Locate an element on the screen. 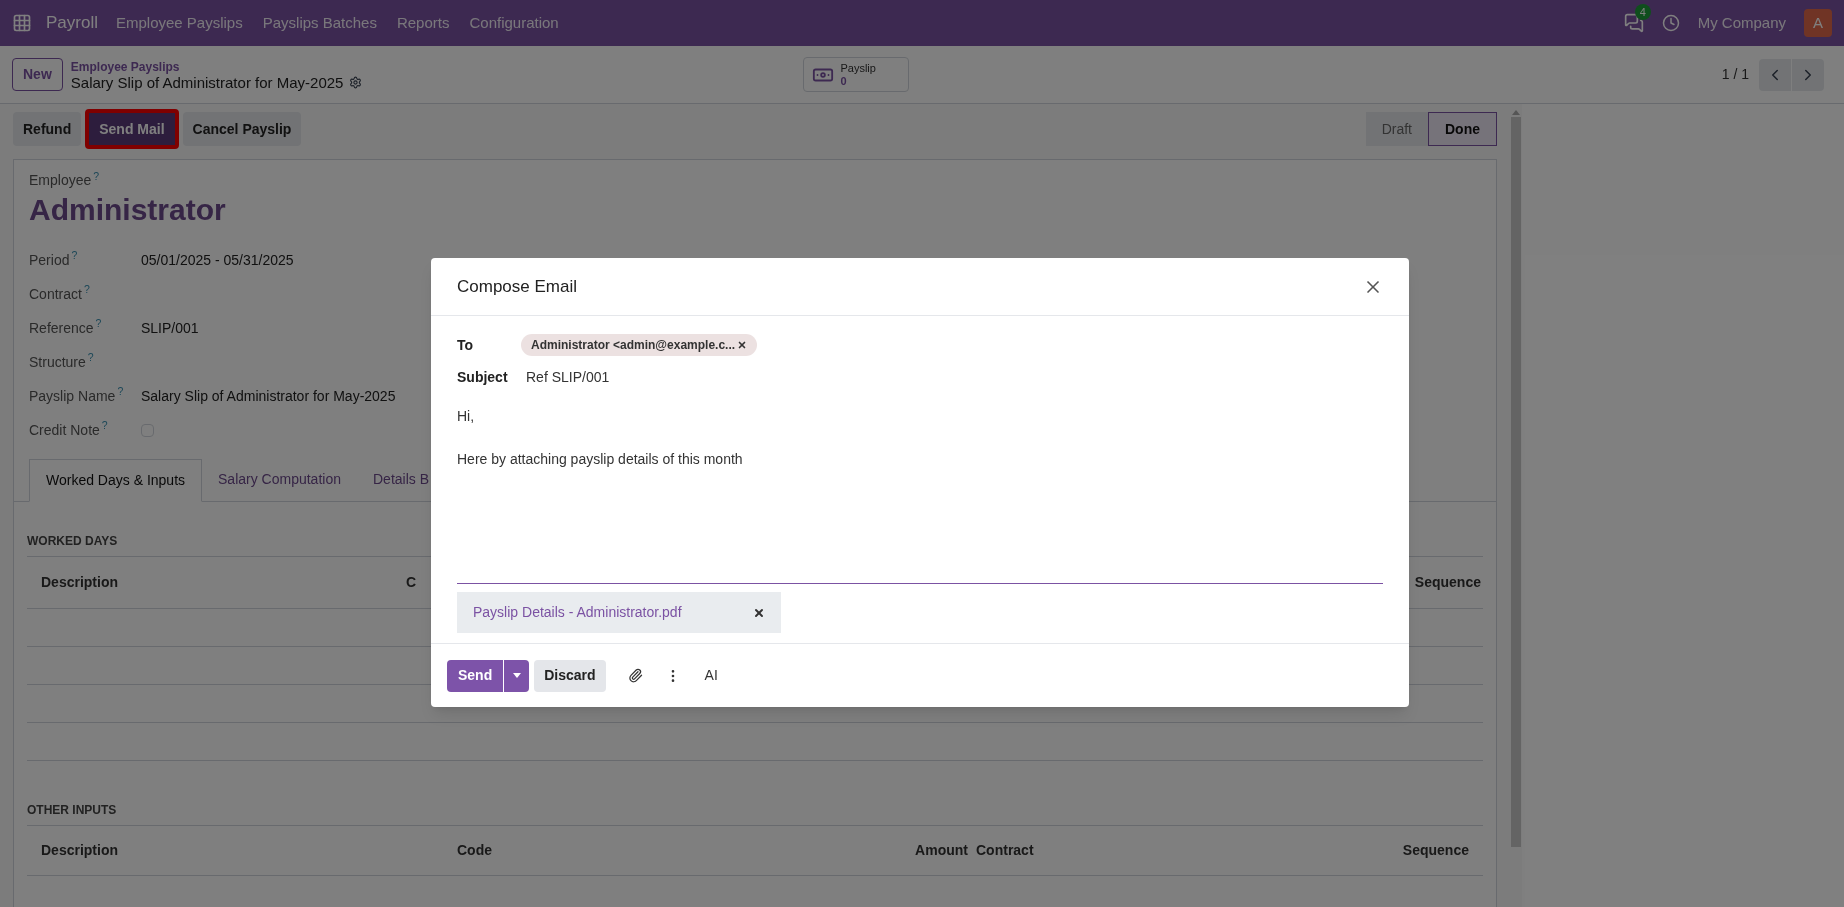 The height and width of the screenshot is (907, 1844). action-button: Refund is located at coordinates (47, 129).